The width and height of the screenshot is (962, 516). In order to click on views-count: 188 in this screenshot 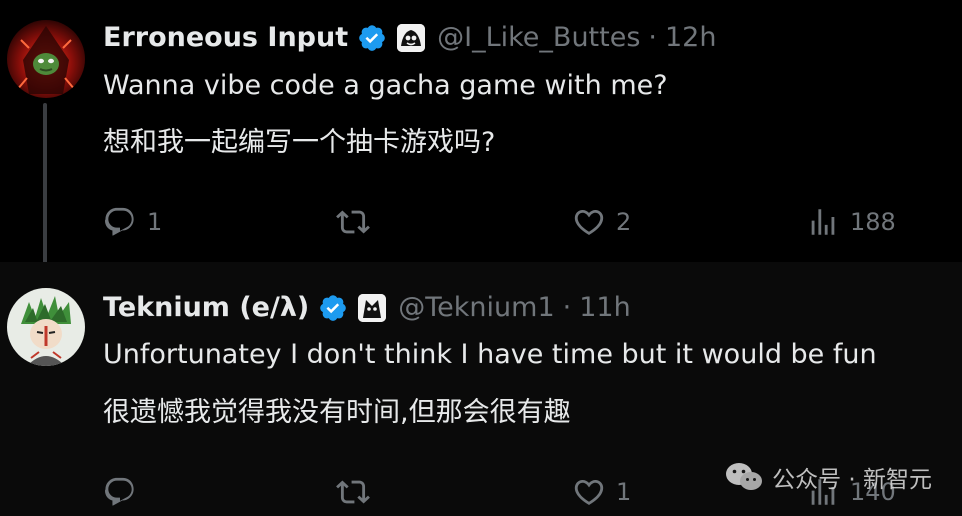, I will do `click(873, 222)`.